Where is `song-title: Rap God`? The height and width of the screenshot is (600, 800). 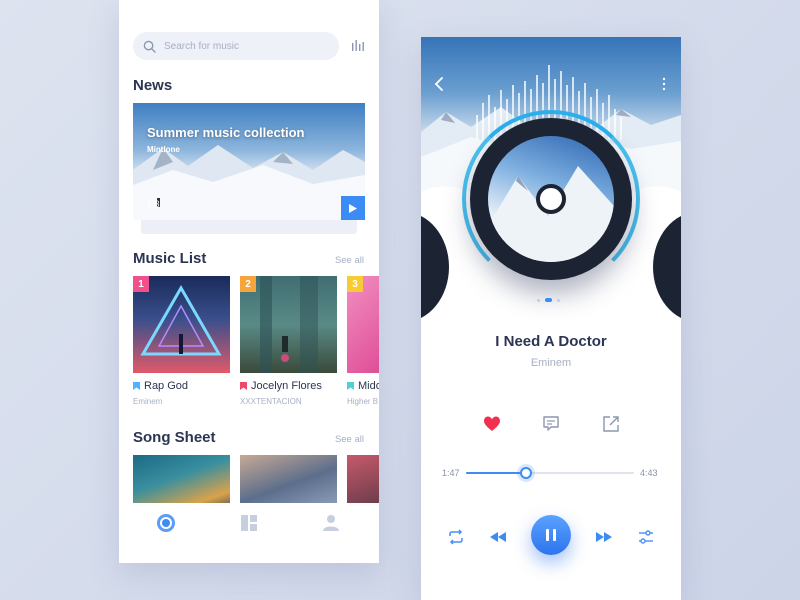
song-title: Rap God is located at coordinates (166, 386).